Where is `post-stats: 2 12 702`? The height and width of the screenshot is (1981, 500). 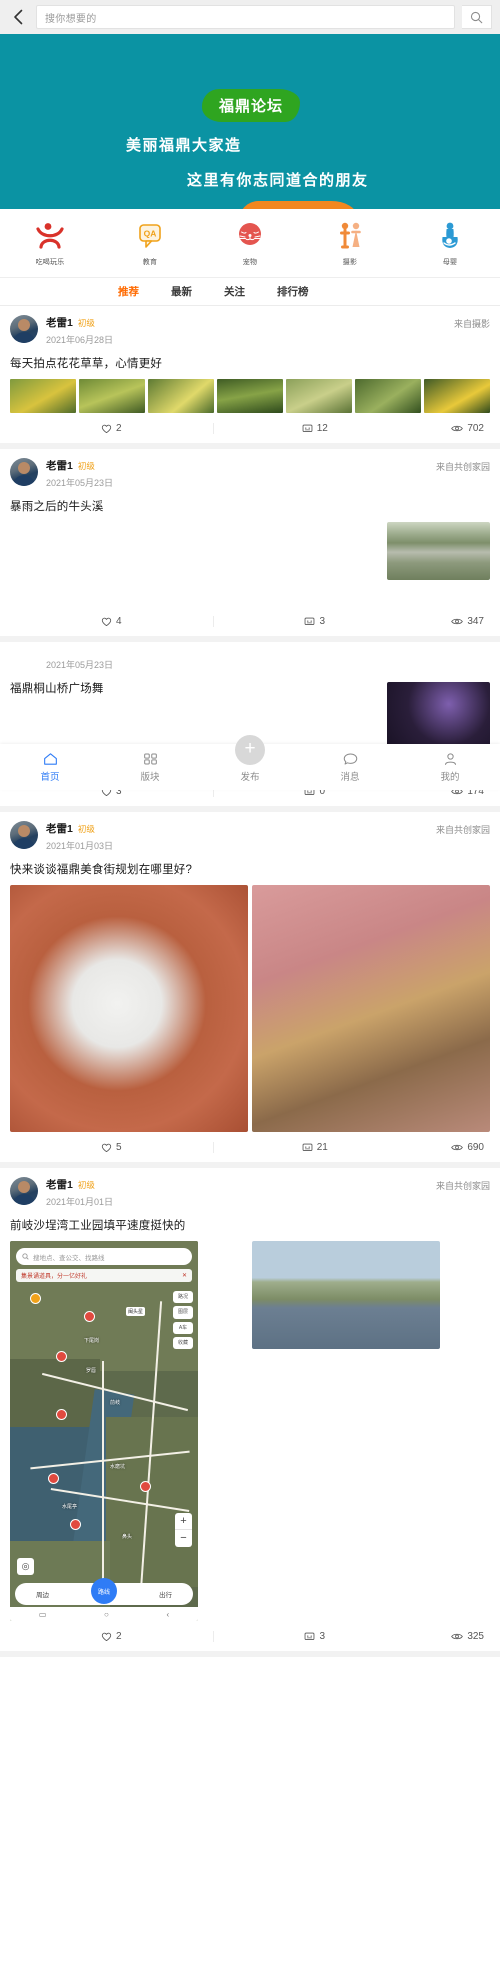
post-stats: 2 12 702 is located at coordinates (250, 428).